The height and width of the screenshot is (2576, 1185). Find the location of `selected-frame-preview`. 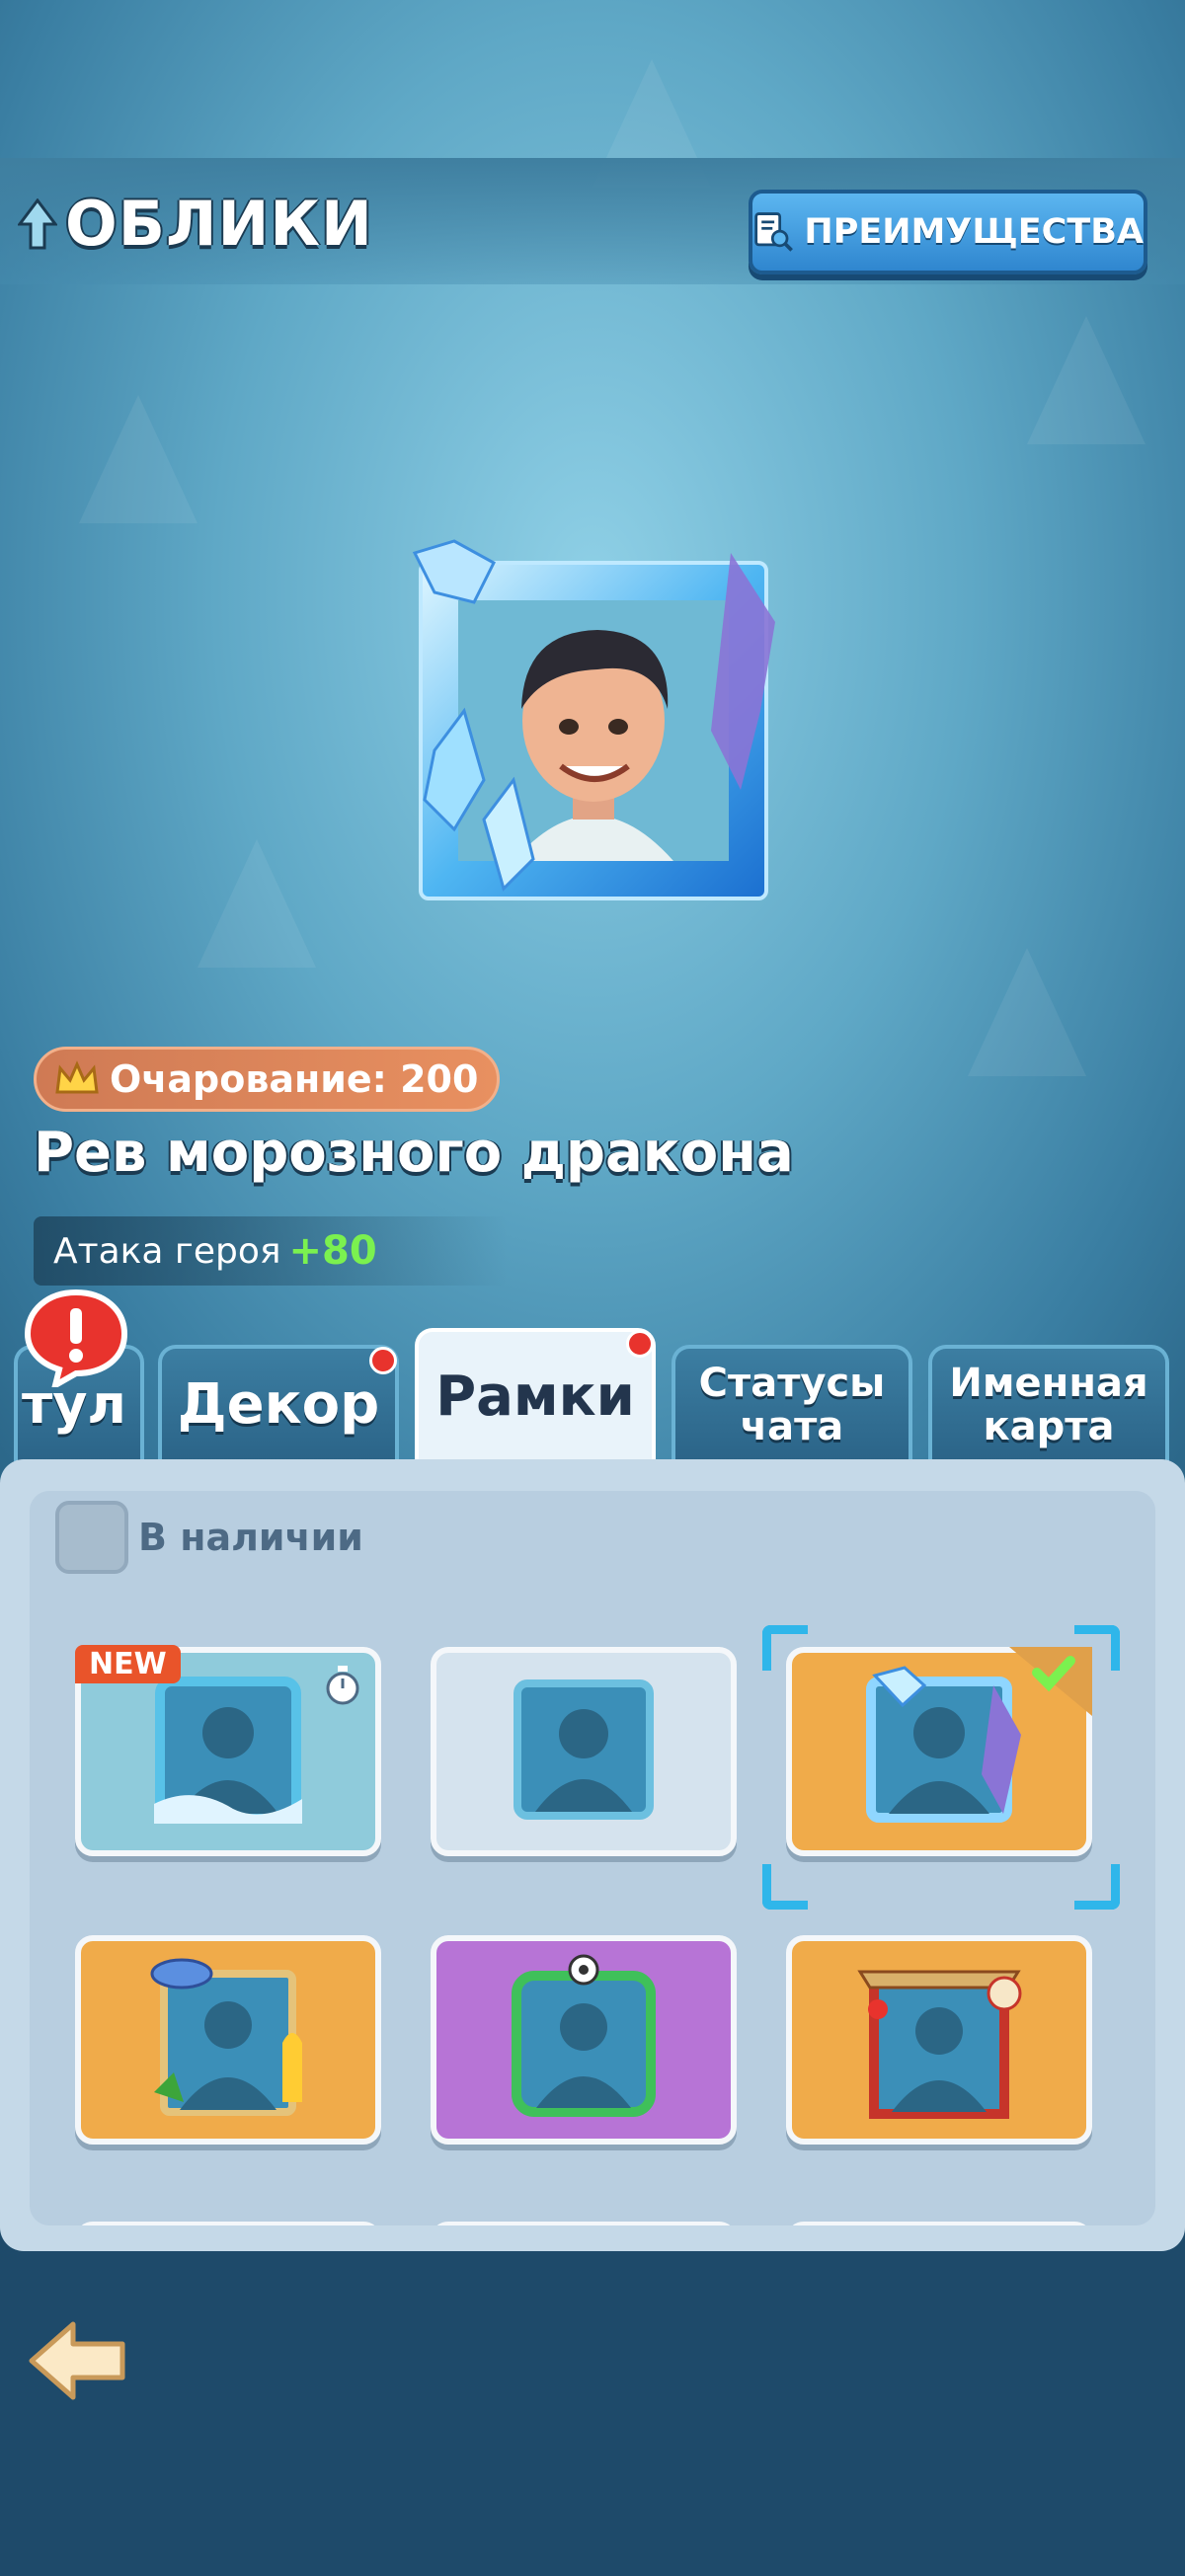

selected-frame-preview is located at coordinates (592, 730).